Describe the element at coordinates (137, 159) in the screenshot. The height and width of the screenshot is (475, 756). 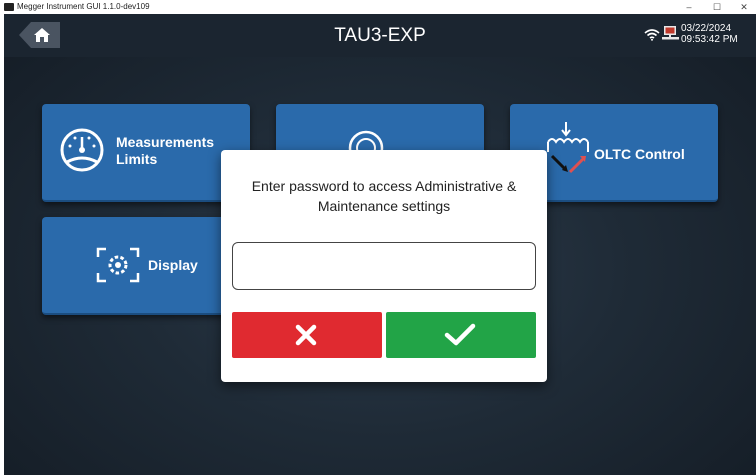
I see `tile-label-line2: Limits` at that location.